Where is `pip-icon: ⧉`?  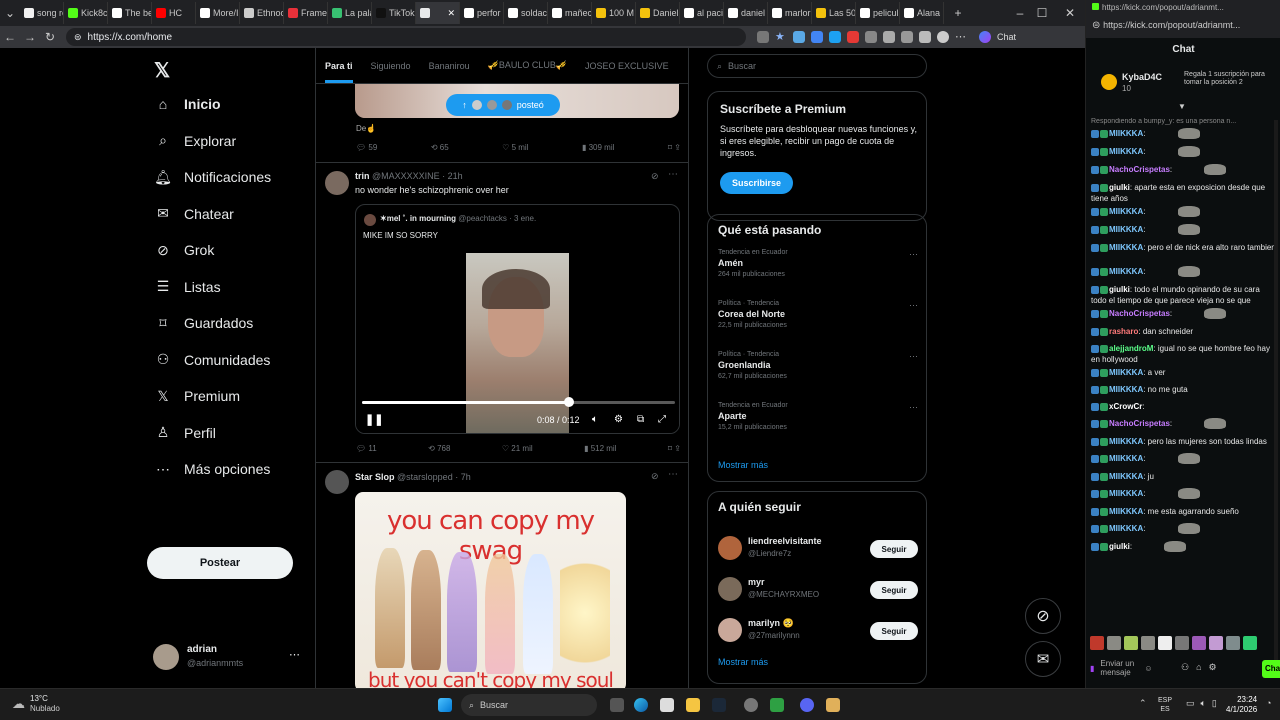
pip-icon: ⧉ is located at coordinates (640, 419).